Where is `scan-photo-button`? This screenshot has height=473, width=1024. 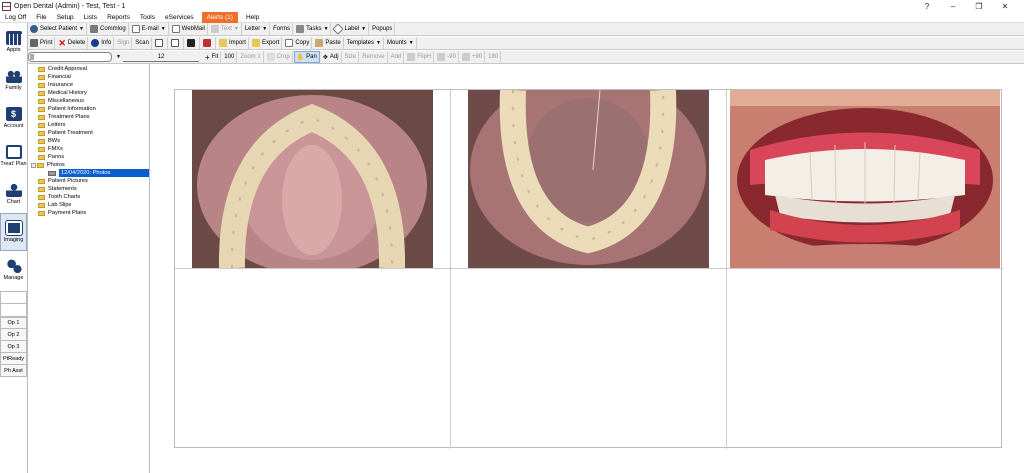 scan-photo-button is located at coordinates (208, 43).